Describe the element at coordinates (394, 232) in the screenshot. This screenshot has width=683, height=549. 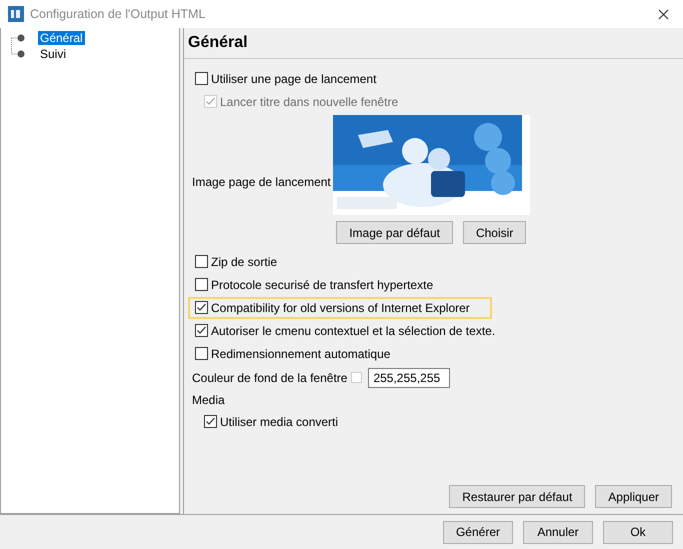
I see `dialog-button: Image par défaut` at that location.